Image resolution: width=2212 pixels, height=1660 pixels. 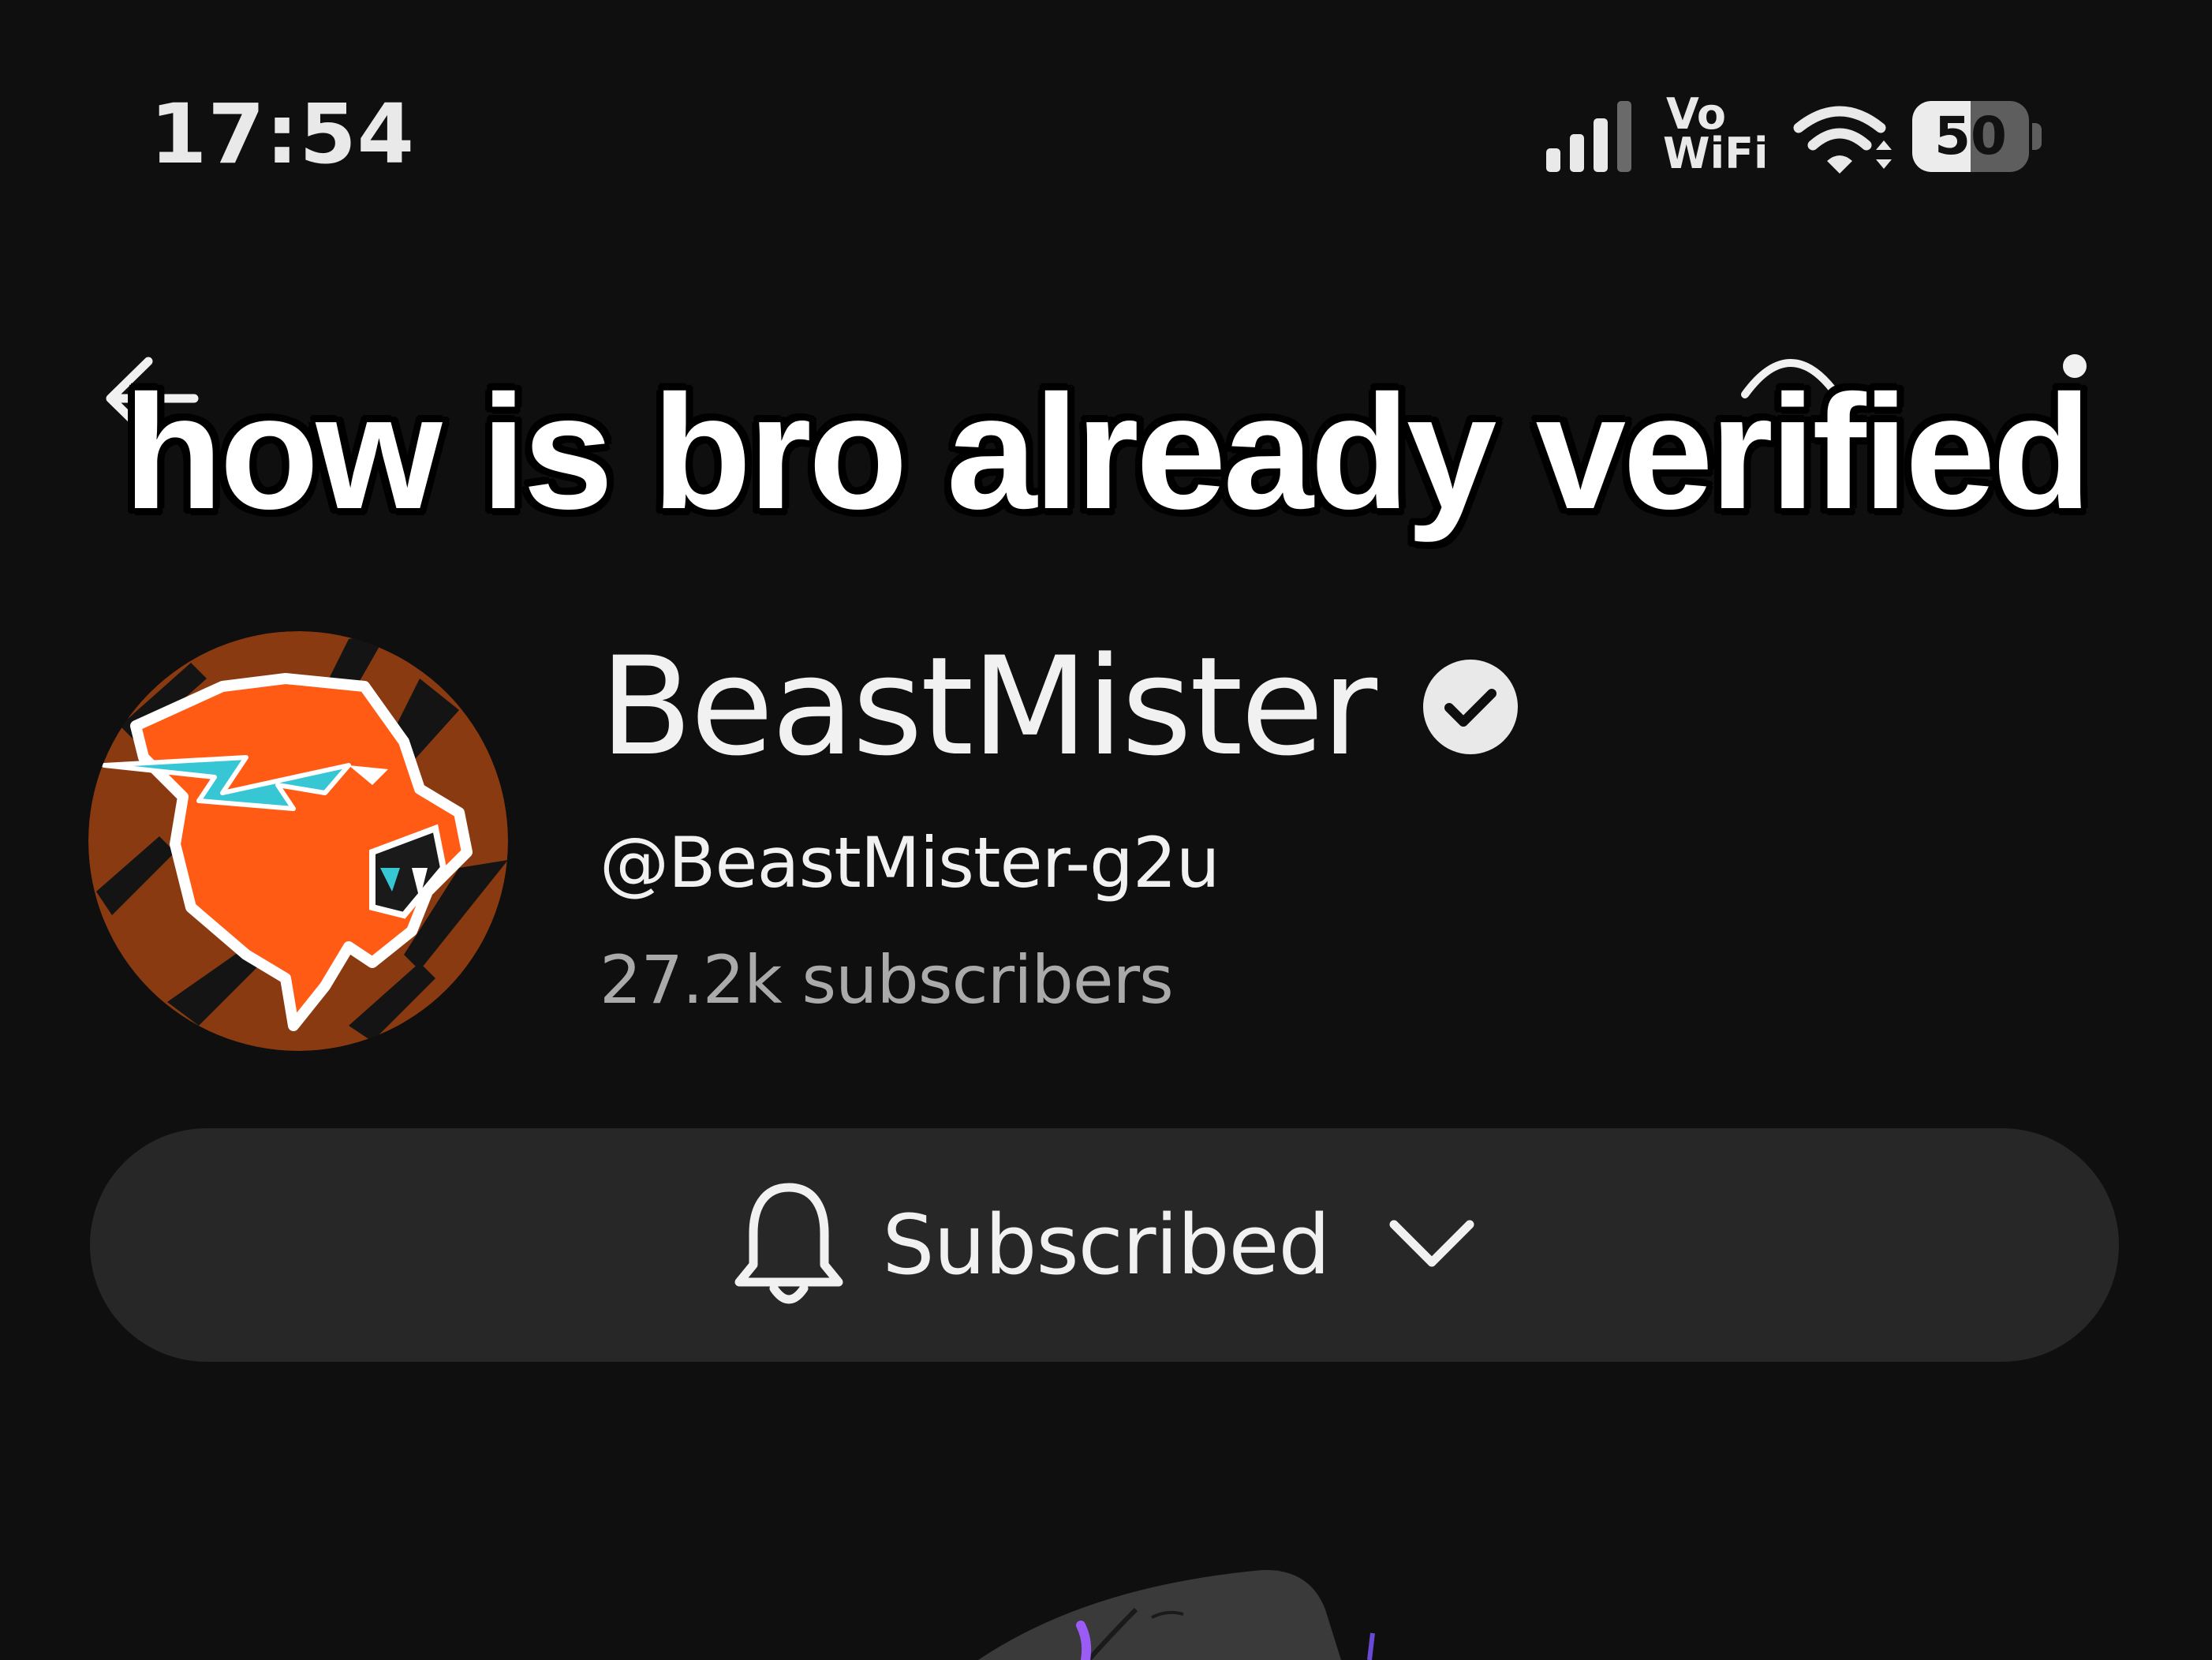 I want to click on status-time: 17:54, so click(x=283, y=134).